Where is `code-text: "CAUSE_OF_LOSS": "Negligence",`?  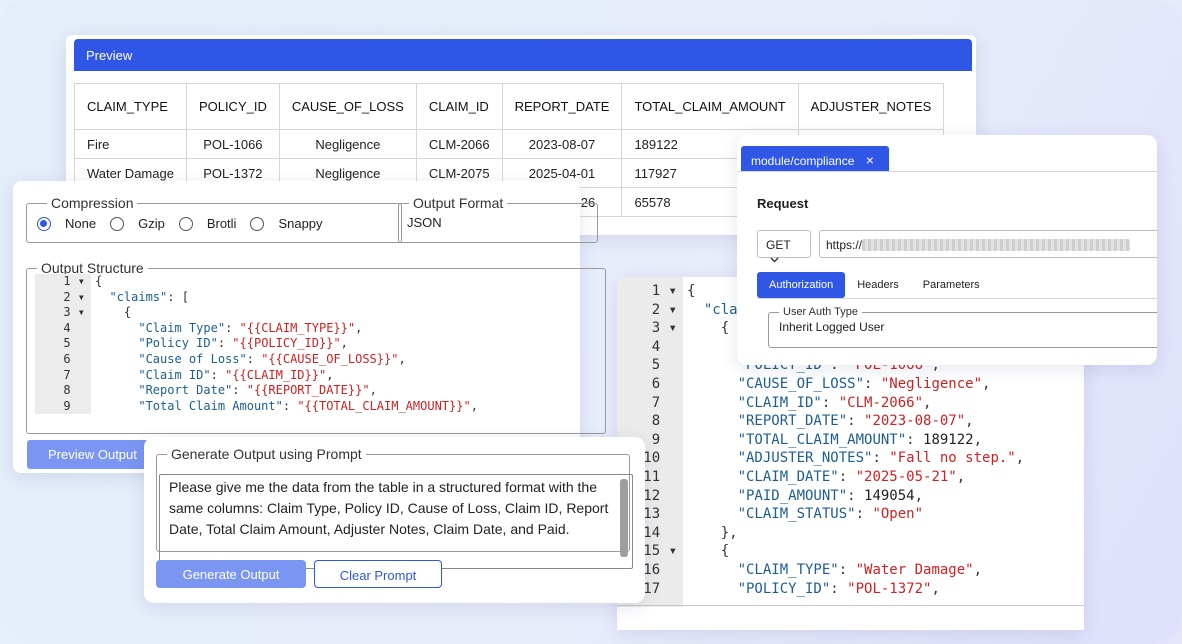 code-text: "CAUSE_OF_LOSS": "Negligence", is located at coordinates (837, 384).